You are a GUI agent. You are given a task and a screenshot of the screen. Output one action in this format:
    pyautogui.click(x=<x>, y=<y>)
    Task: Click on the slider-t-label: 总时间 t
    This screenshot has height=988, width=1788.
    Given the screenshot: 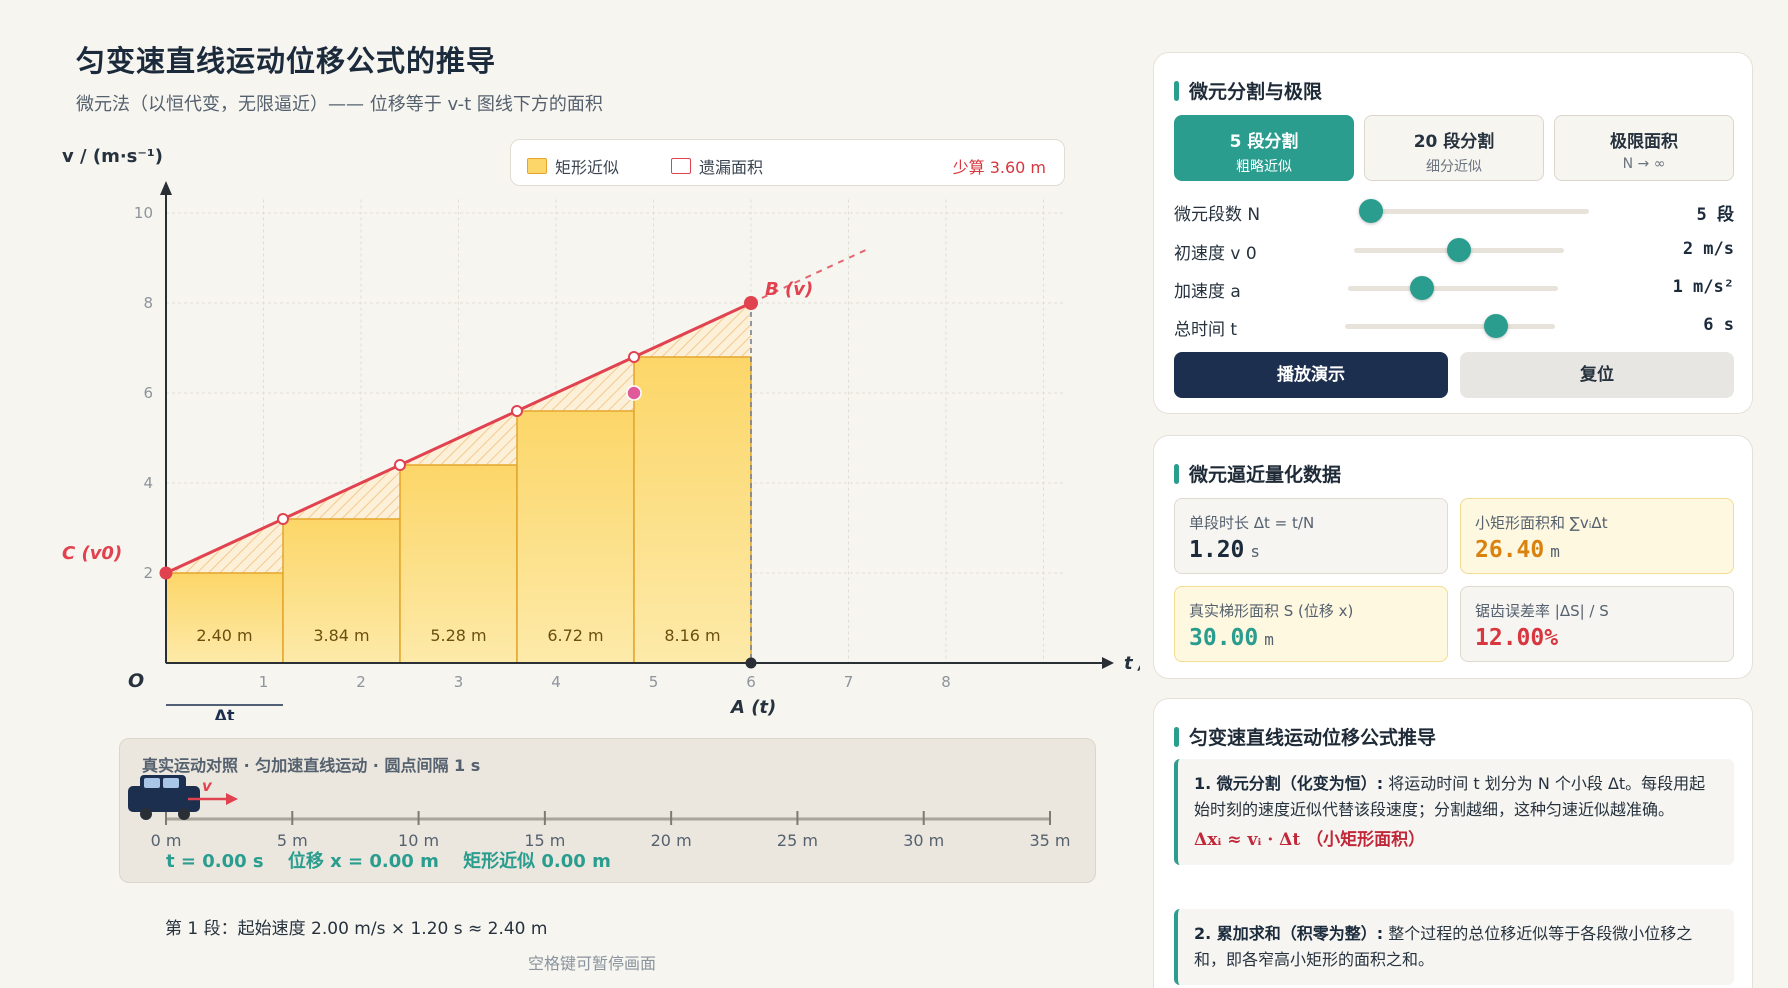 What is the action you would take?
    pyautogui.click(x=1206, y=330)
    